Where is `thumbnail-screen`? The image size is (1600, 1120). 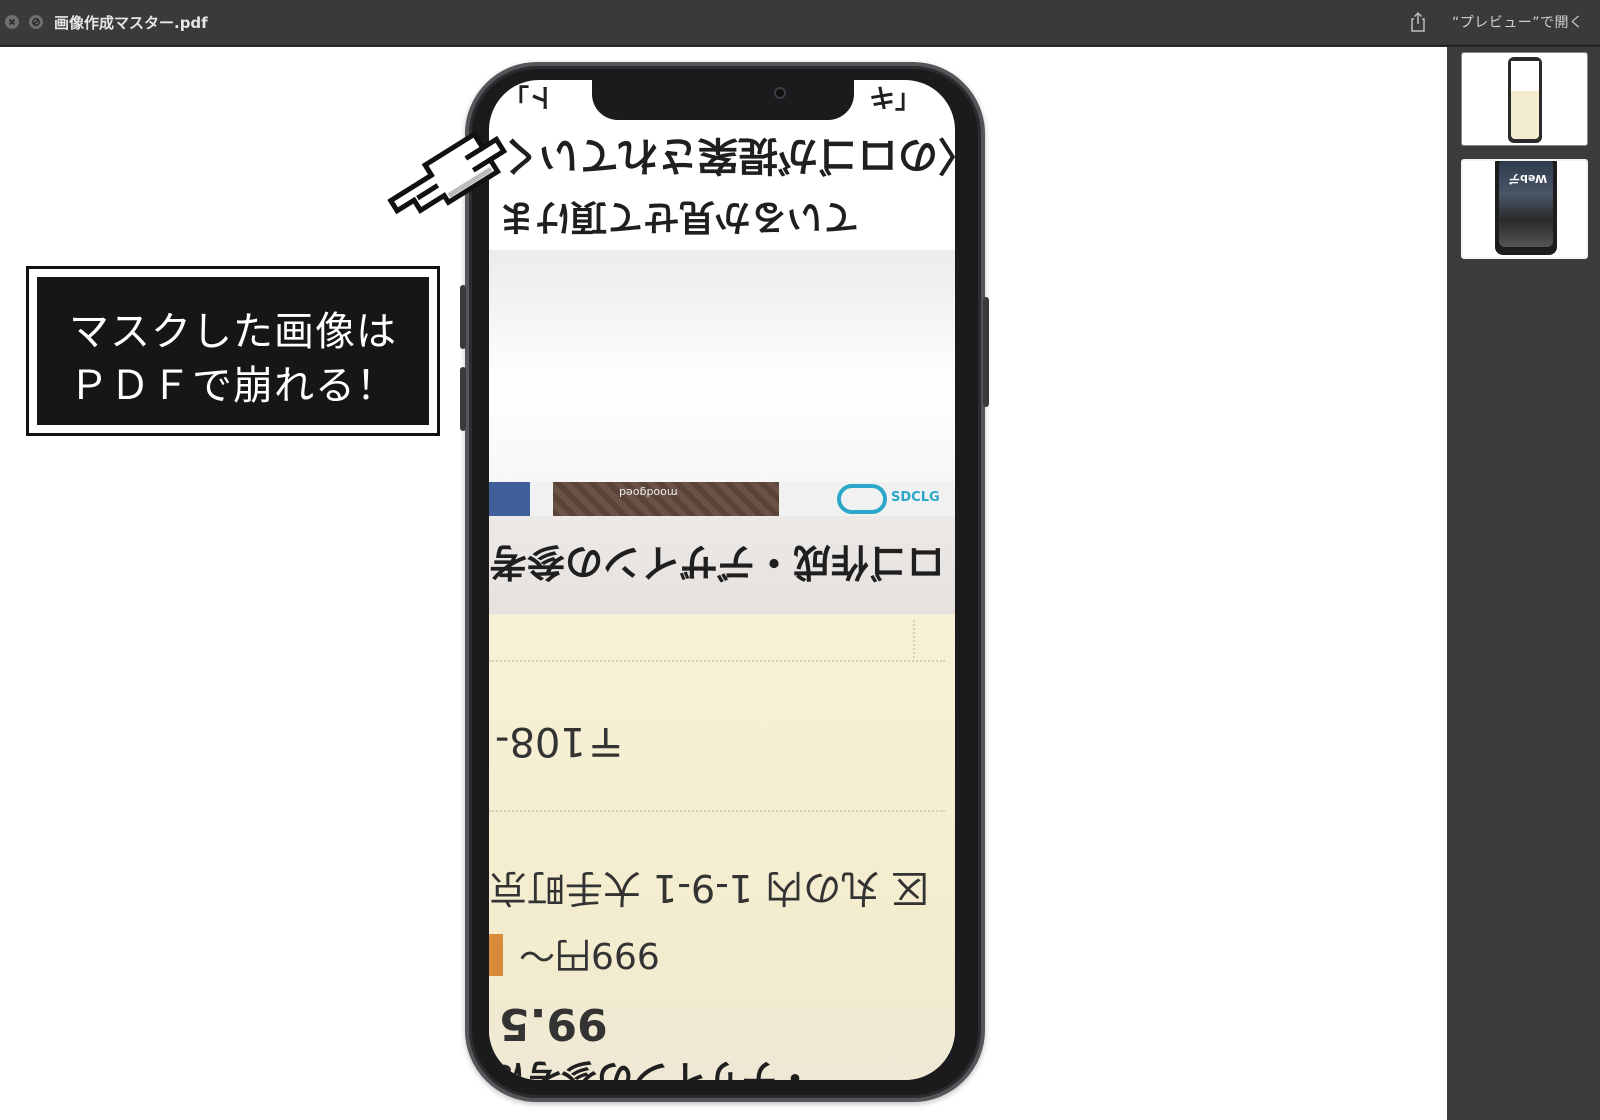
thumbnail-screen is located at coordinates (1525, 100).